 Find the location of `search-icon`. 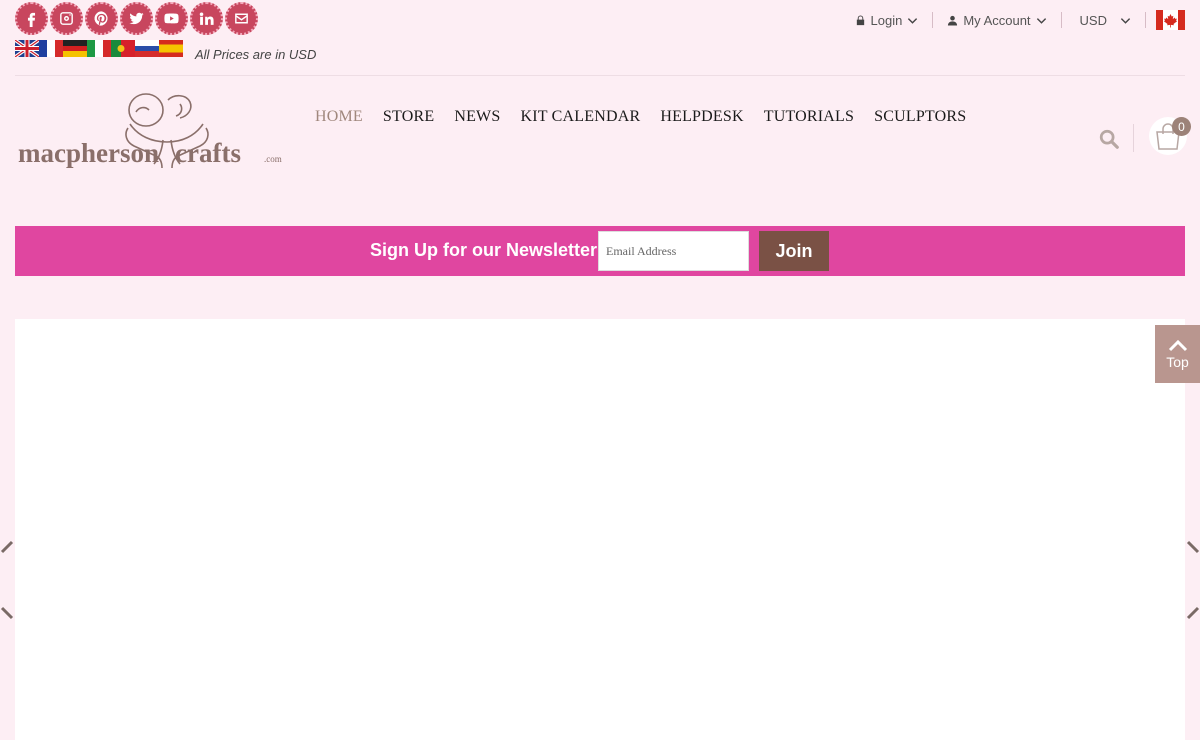

search-icon is located at coordinates (1109, 139).